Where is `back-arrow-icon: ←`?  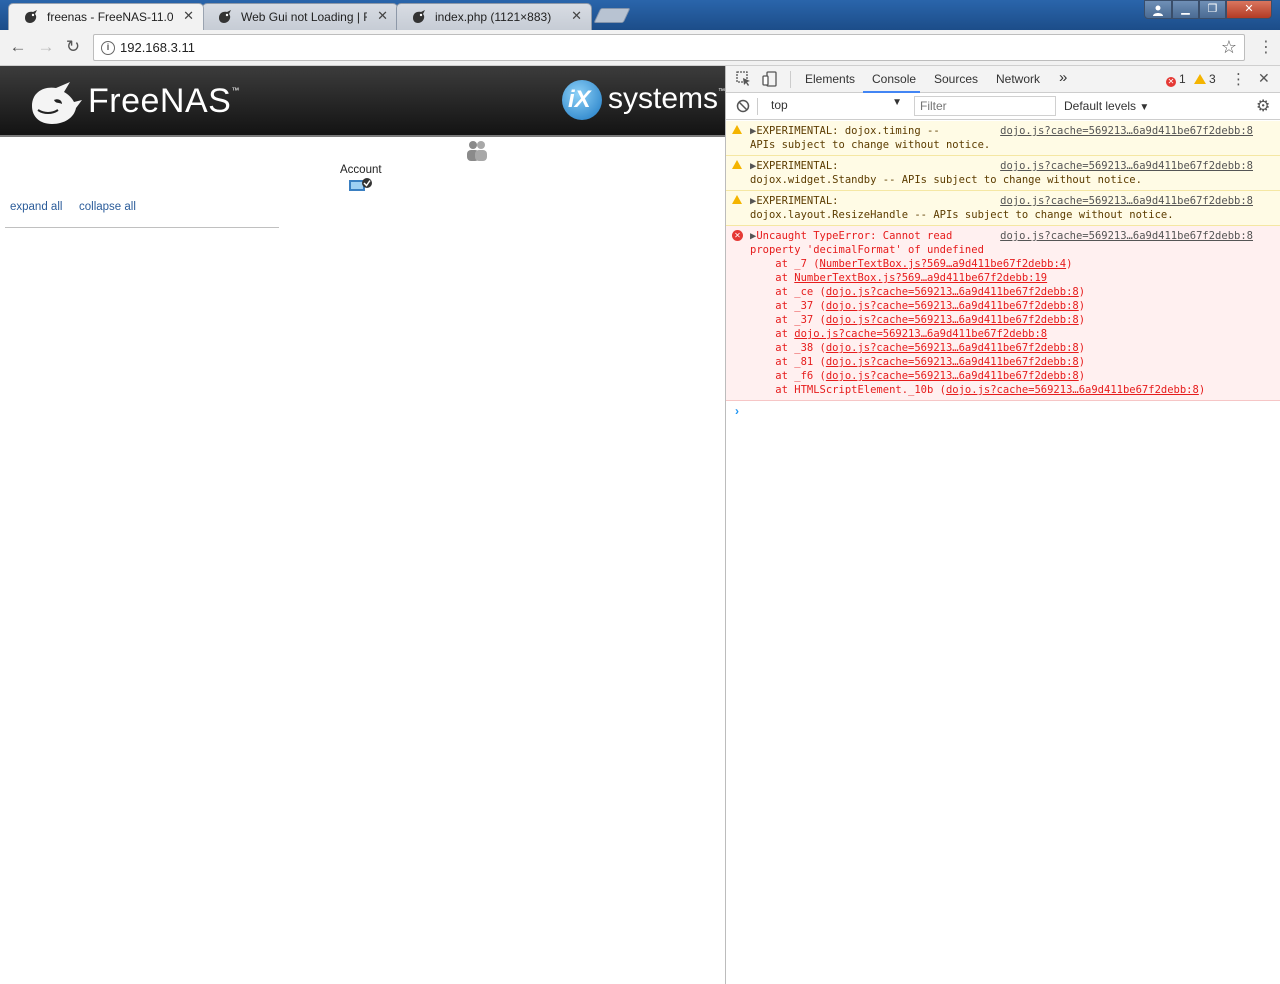
back-arrow-icon: ← is located at coordinates (18, 46).